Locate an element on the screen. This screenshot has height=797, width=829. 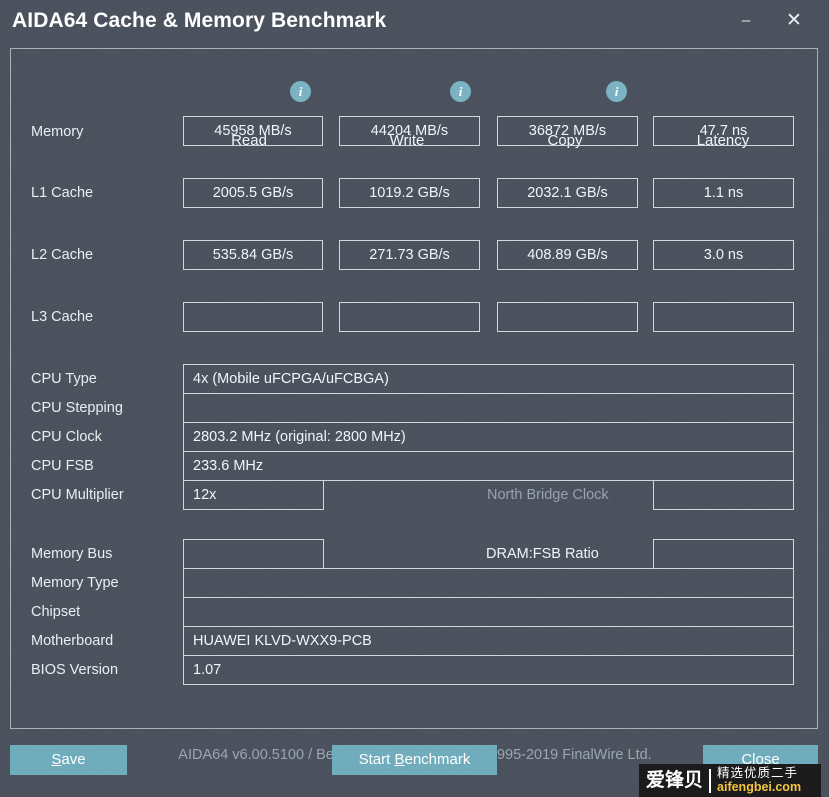
dram-fsb-ratio-field is located at coordinates (723, 554).